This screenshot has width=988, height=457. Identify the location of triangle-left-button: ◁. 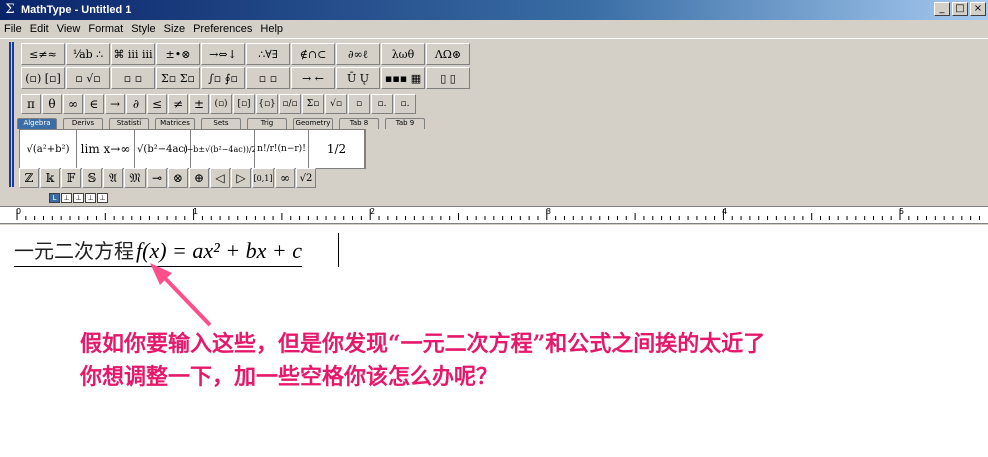
(220, 178).